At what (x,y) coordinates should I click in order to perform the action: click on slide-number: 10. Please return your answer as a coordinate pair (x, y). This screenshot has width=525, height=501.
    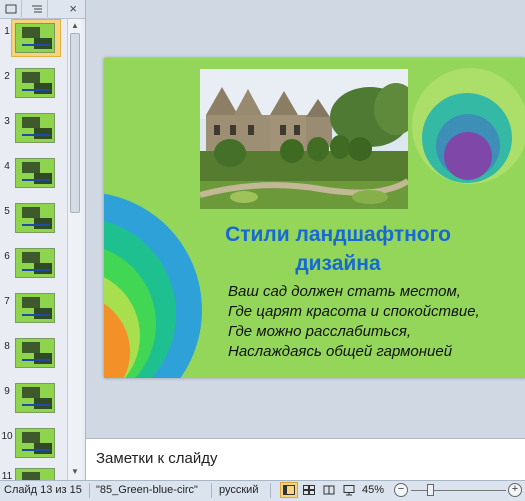
    Looking at the image, I should click on (7, 436).